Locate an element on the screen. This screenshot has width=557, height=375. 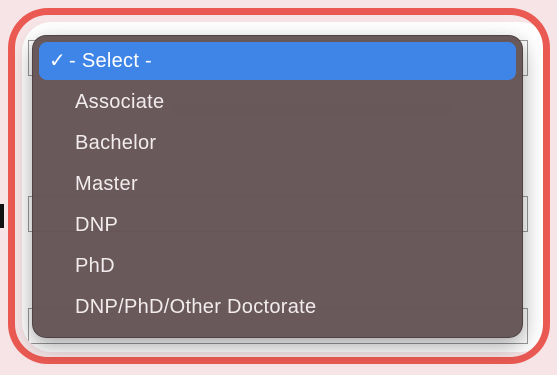
option-phd: PhD is located at coordinates (277, 266).